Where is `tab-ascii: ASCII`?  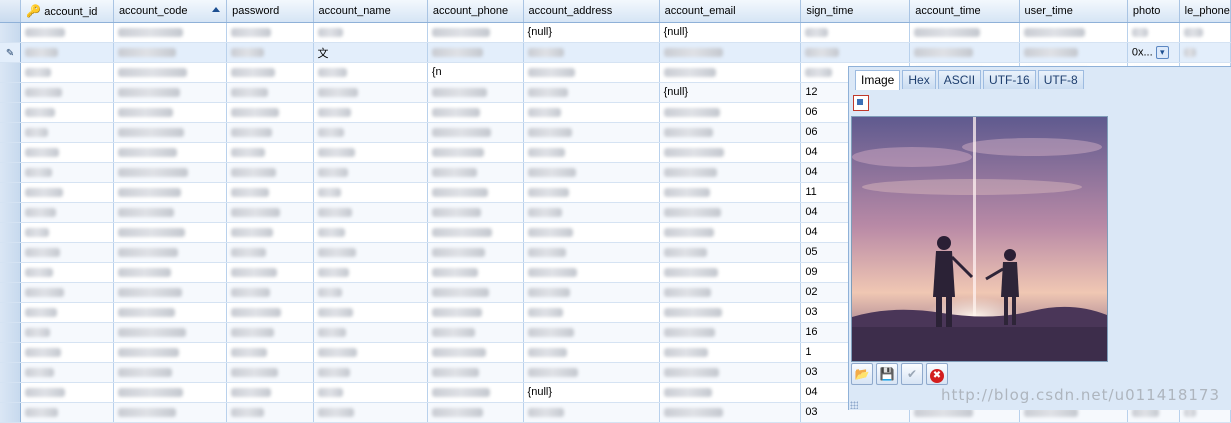
tab-ascii: ASCII is located at coordinates (959, 79).